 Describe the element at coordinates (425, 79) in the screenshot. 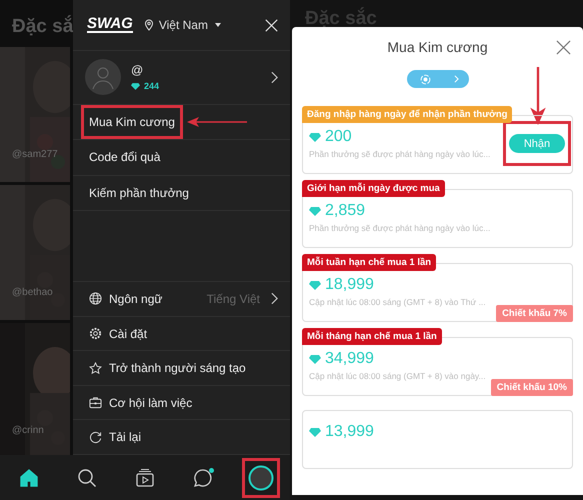

I see `coin-icon` at that location.